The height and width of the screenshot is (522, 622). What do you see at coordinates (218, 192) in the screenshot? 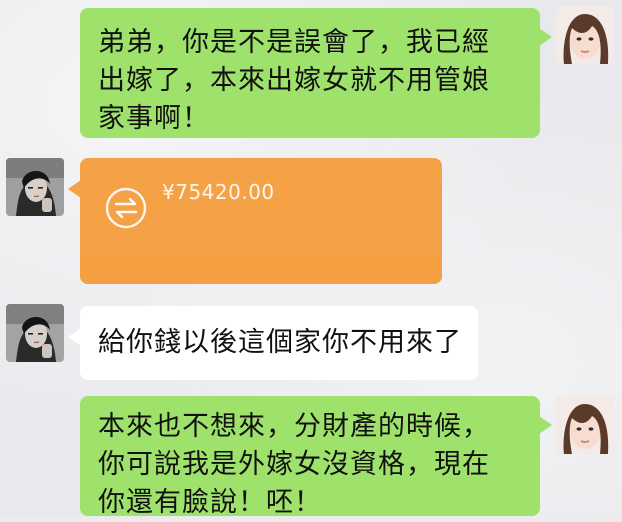
I see `transfer-amount: ¥75420.00` at bounding box center [218, 192].